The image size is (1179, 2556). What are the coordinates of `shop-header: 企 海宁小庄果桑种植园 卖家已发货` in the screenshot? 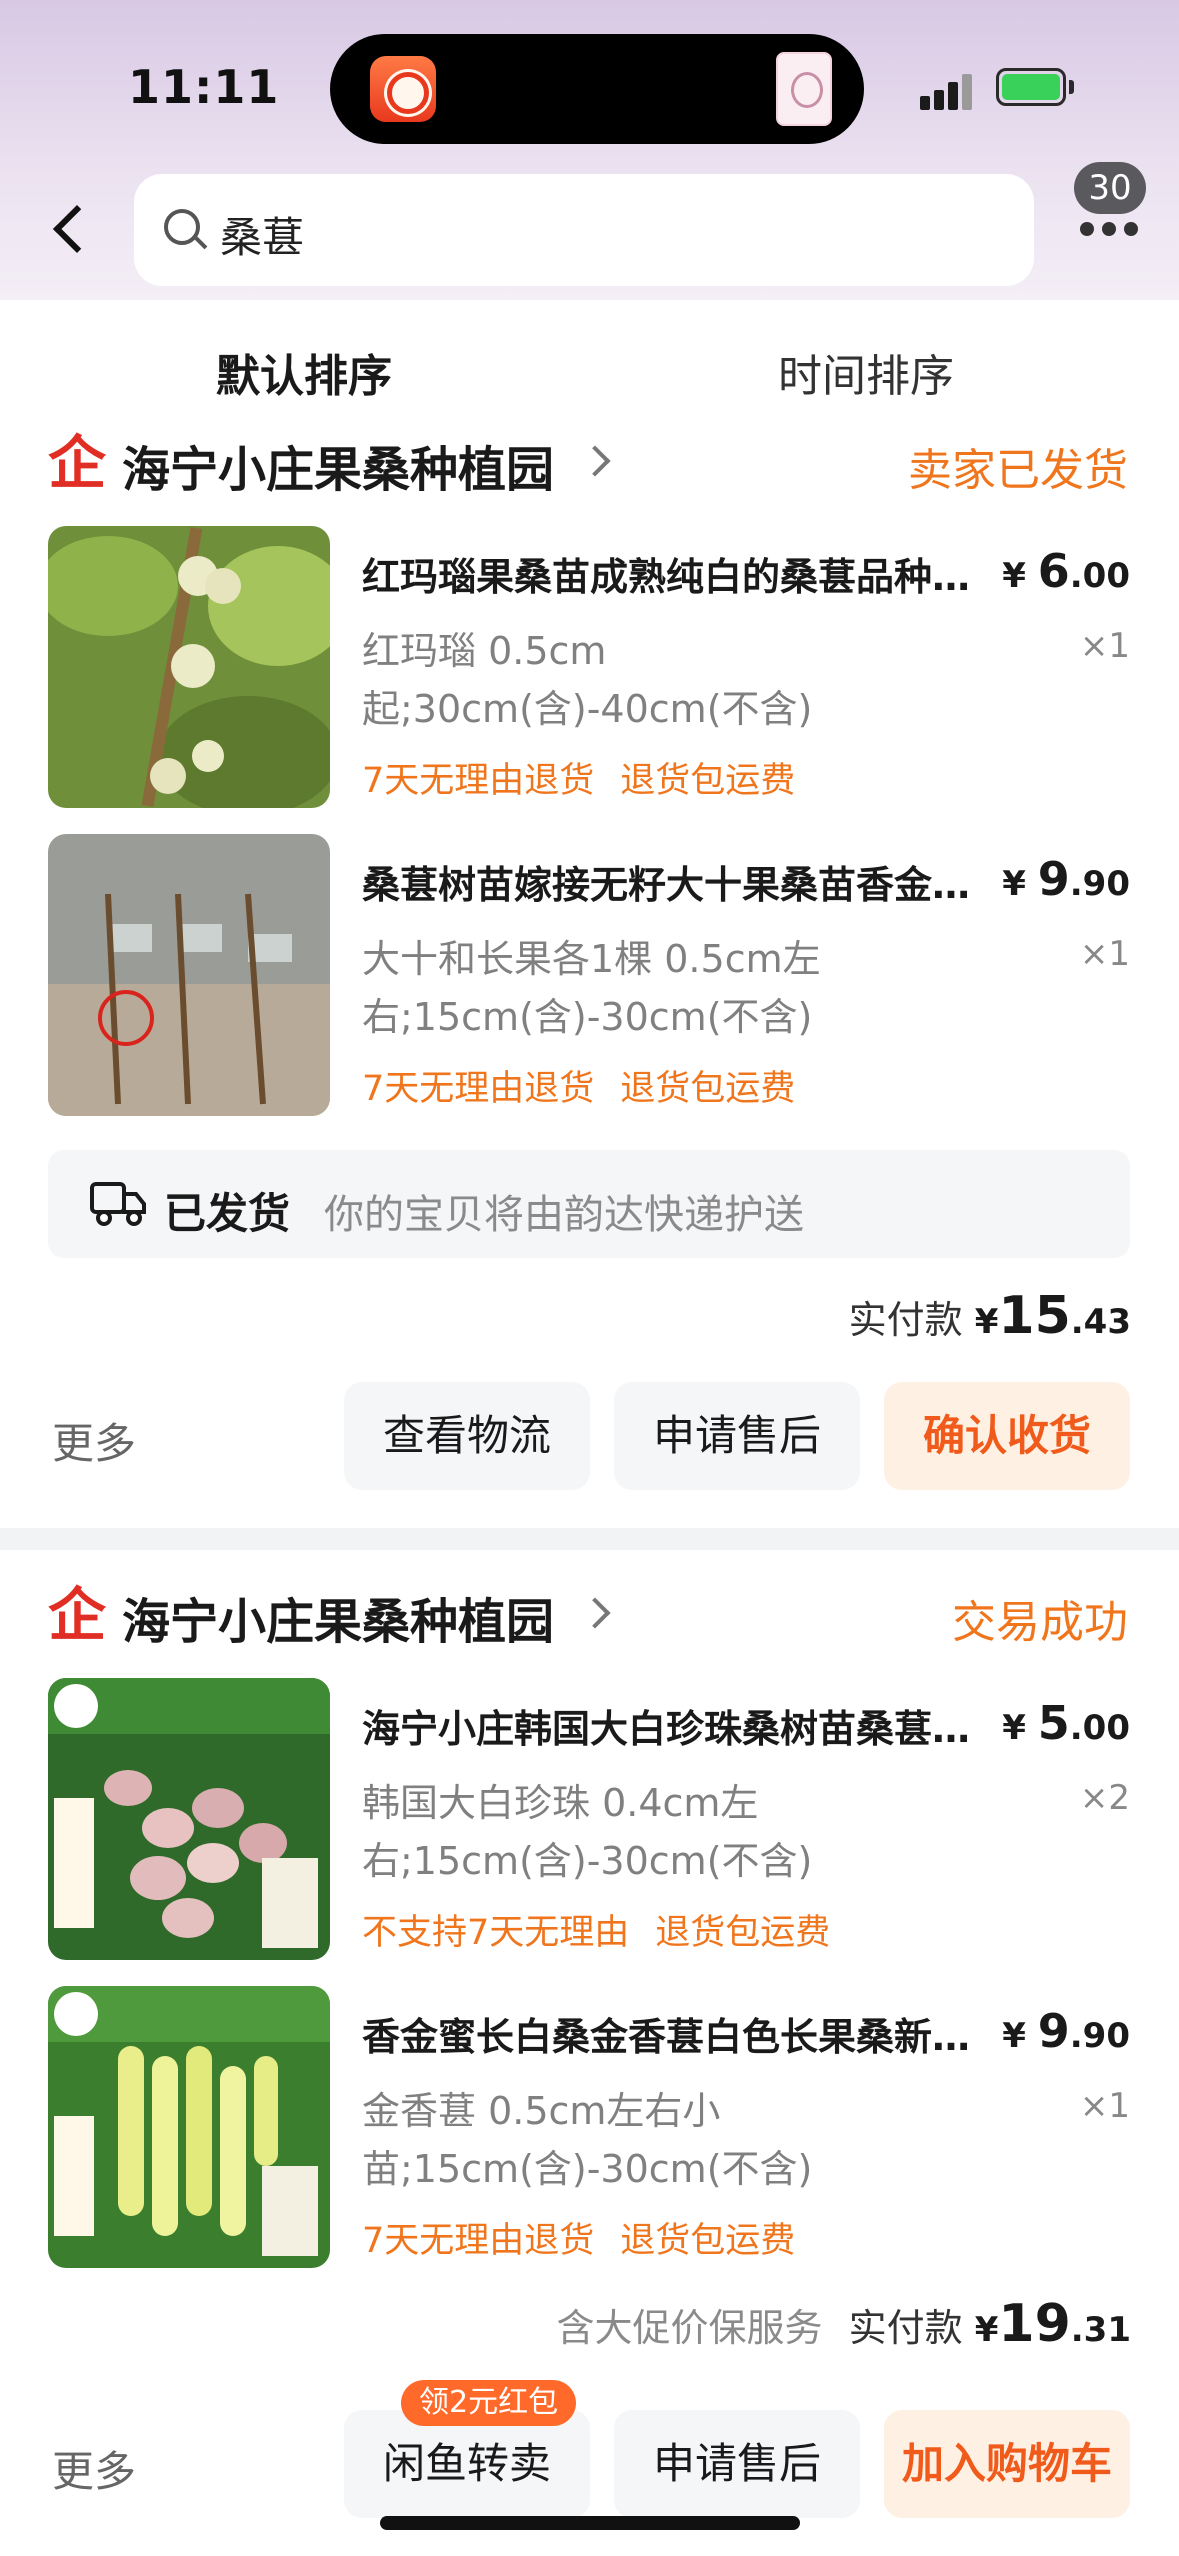 It's located at (588, 463).